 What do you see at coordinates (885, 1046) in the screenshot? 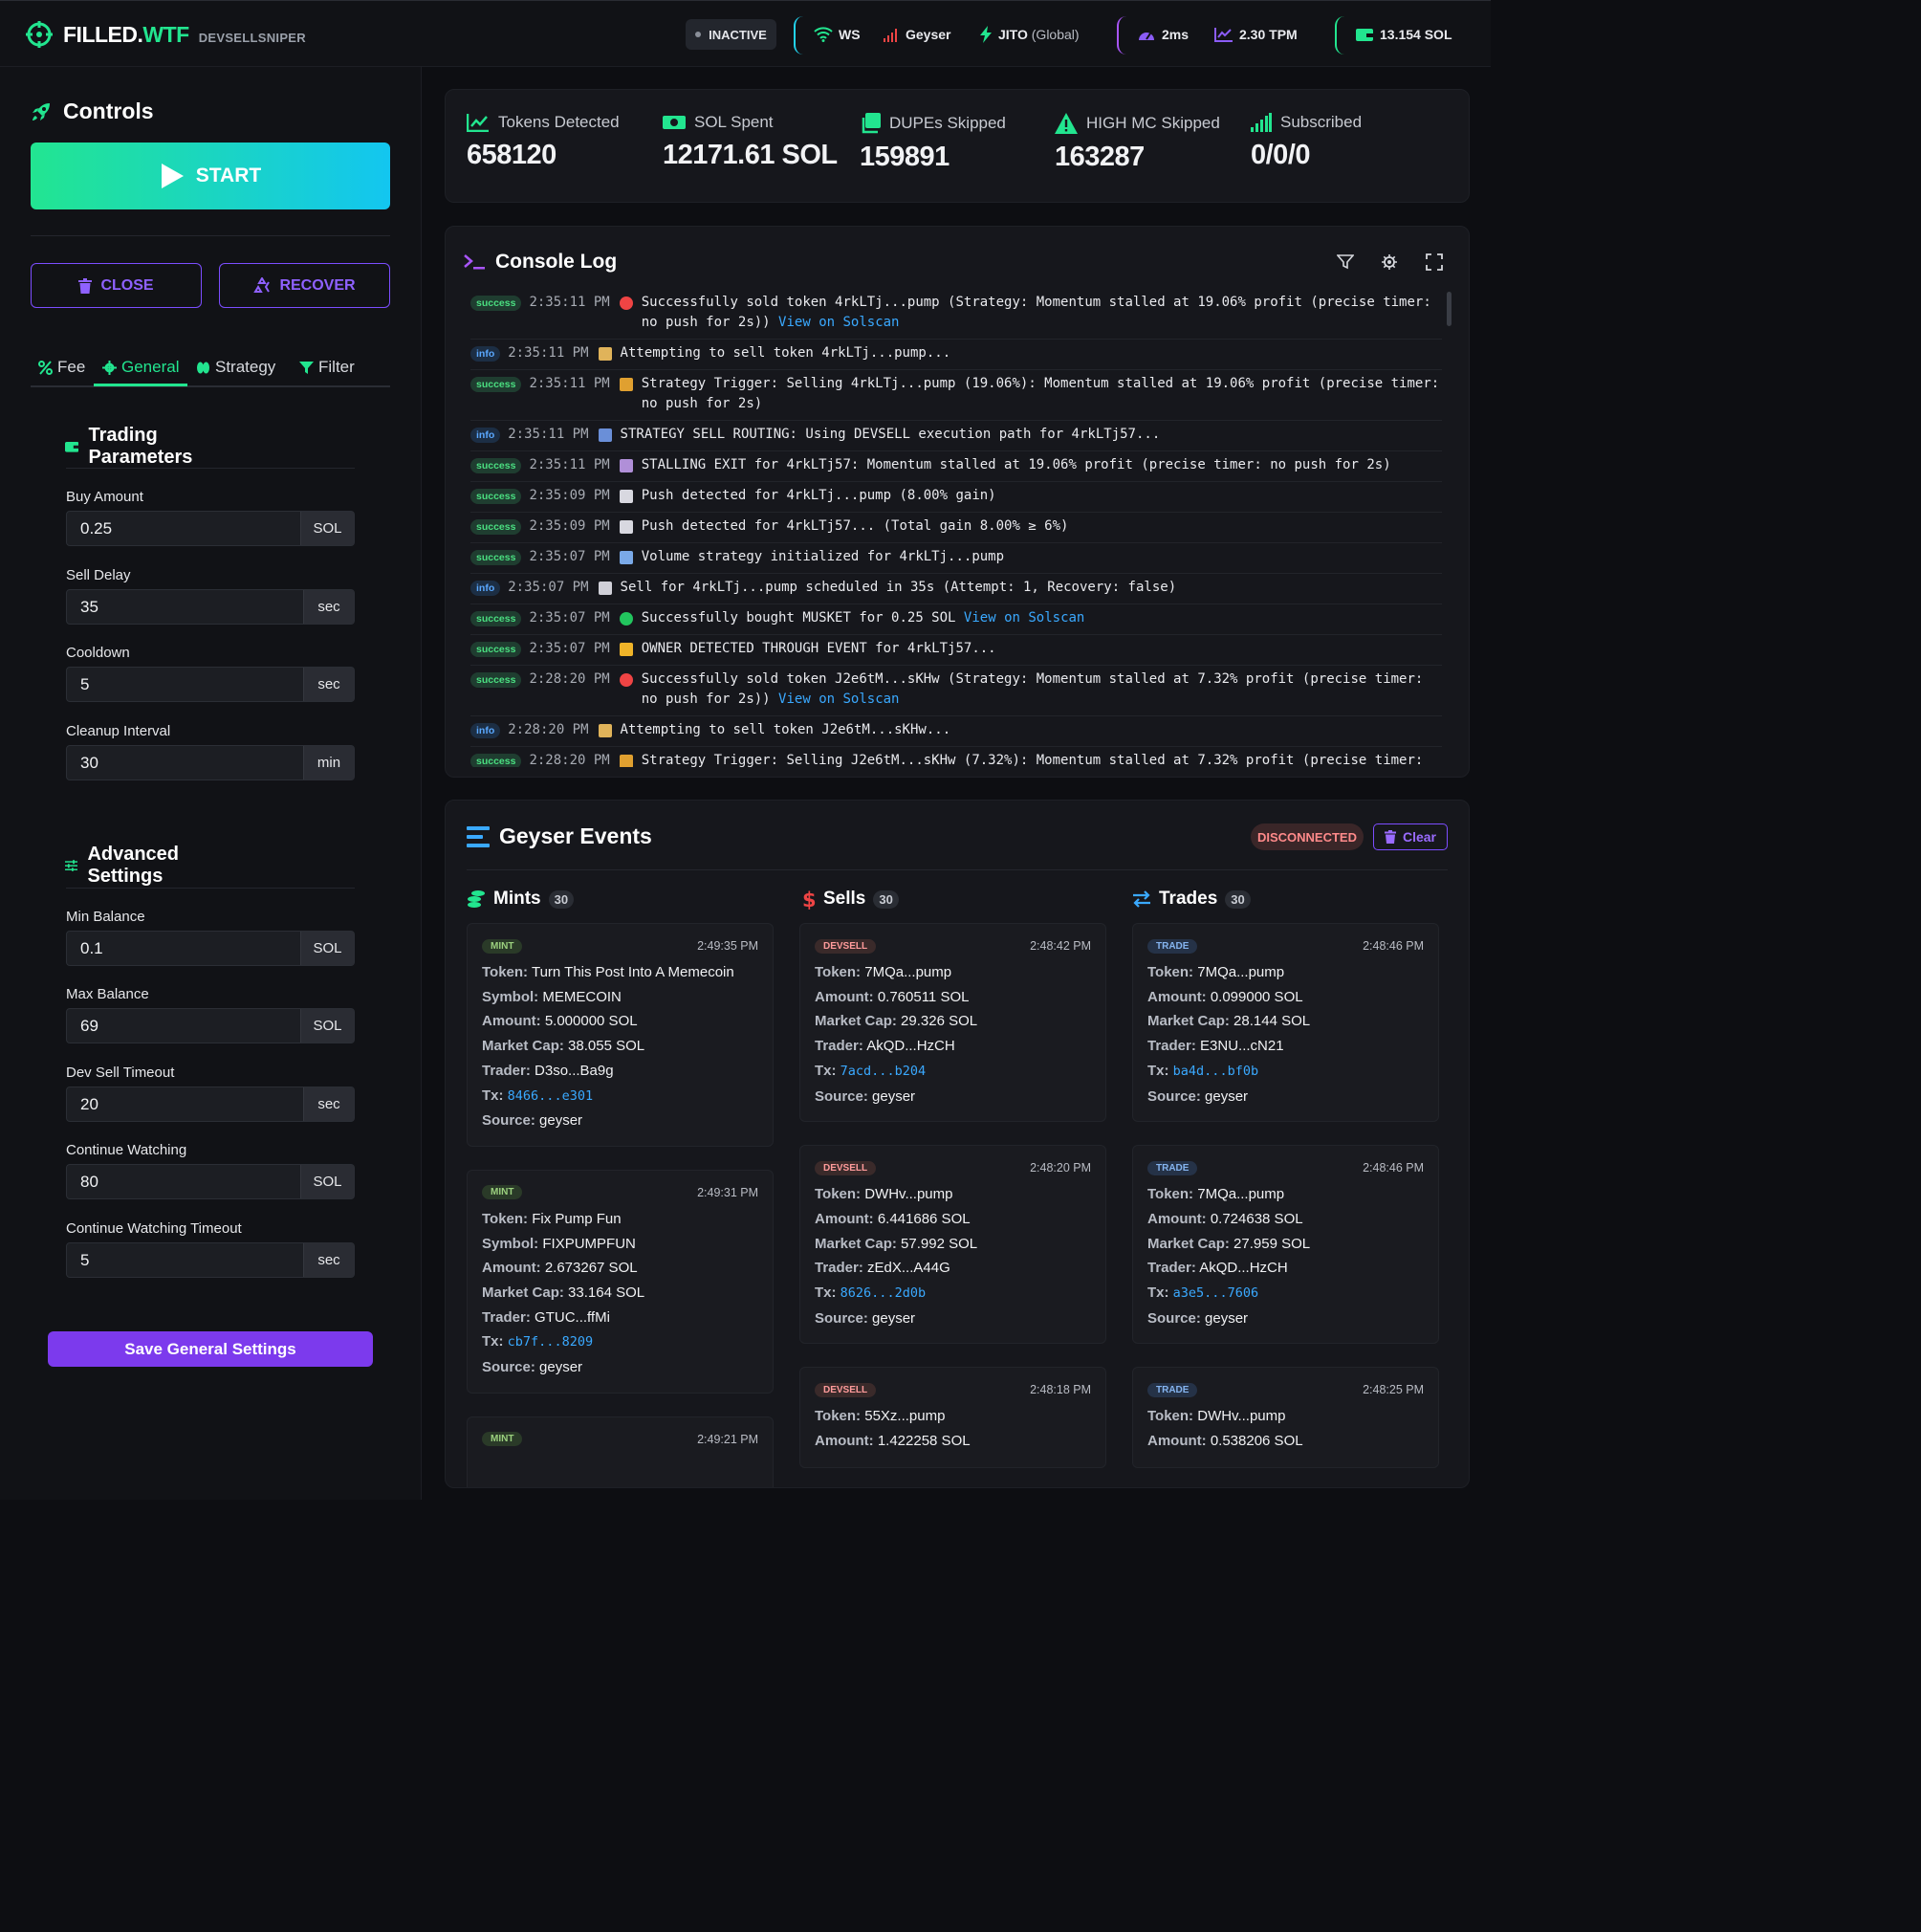
I see `event-field: Trader: AkQD...HzCH` at bounding box center [885, 1046].